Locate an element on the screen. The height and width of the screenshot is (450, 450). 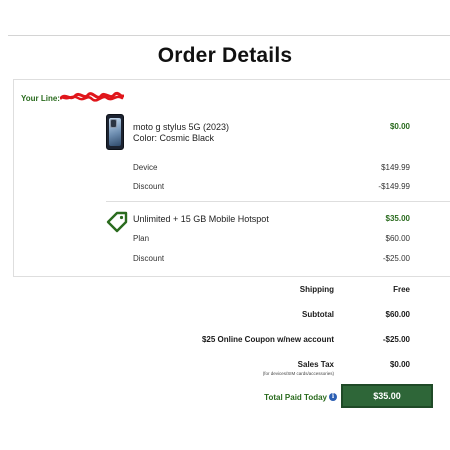
device-name: moto g stylus 5G (2023) is located at coordinates (181, 127).